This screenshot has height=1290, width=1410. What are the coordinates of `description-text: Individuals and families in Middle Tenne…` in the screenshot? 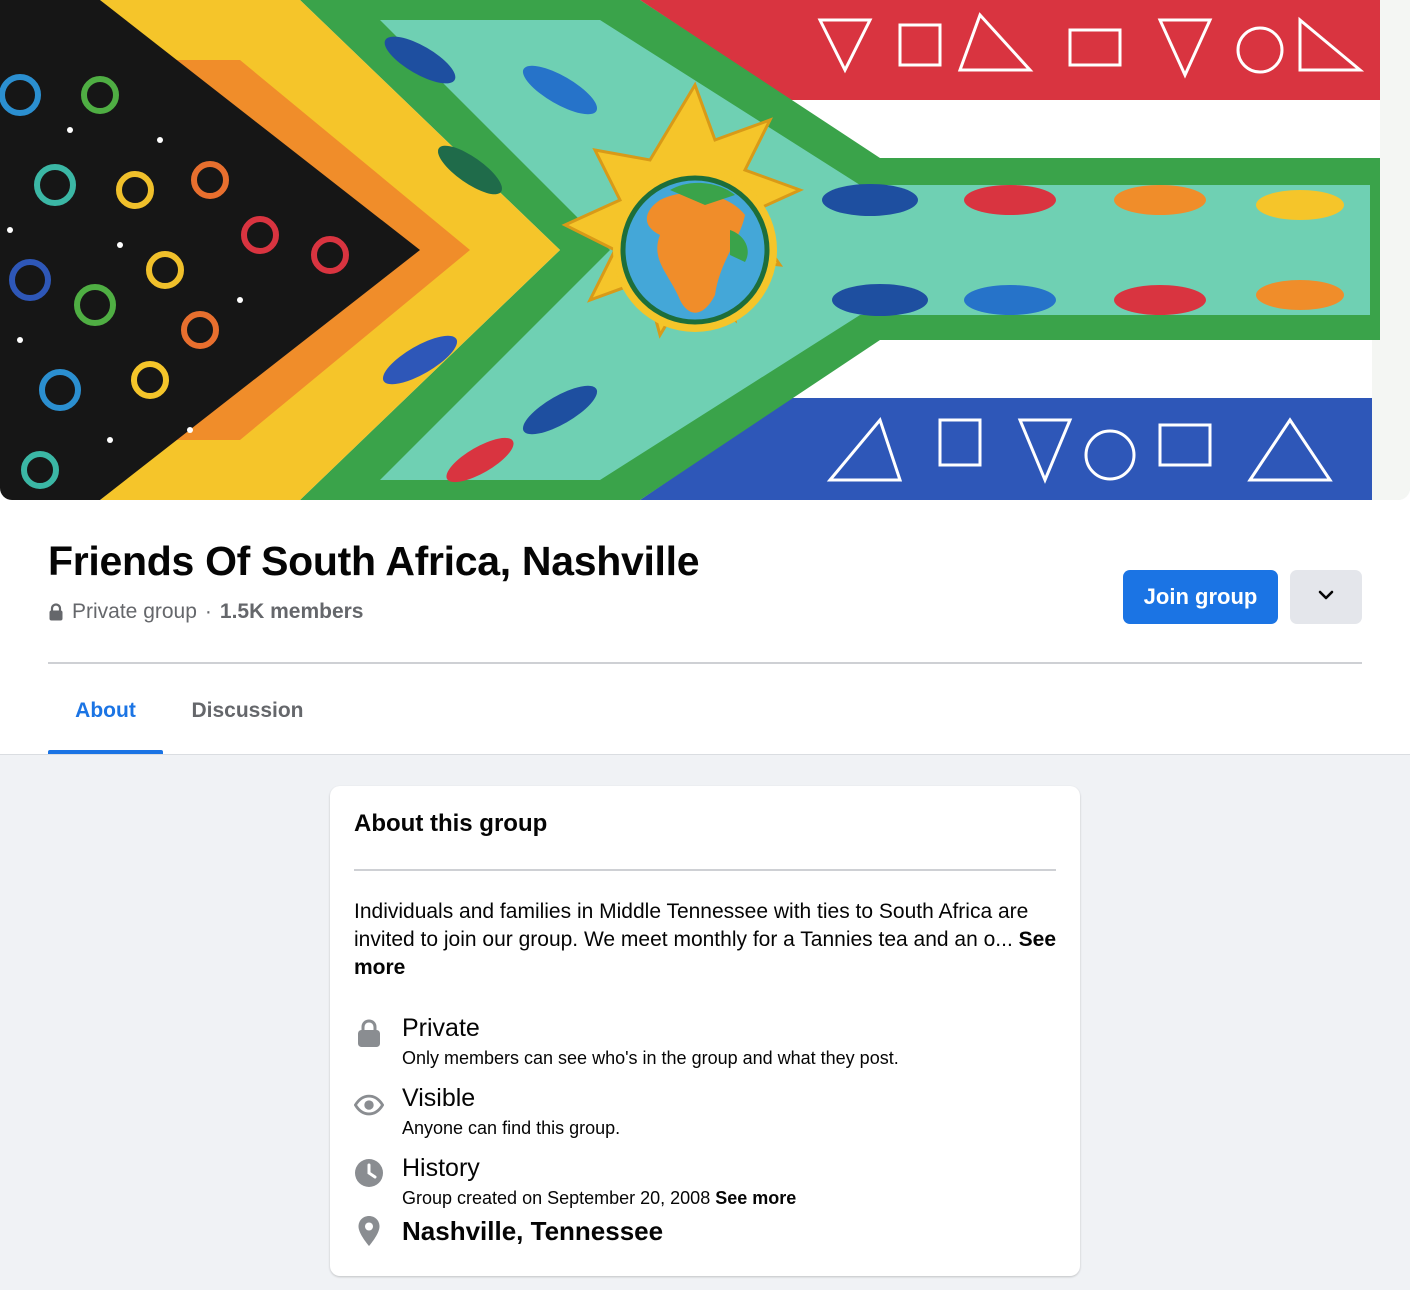 It's located at (691, 925).